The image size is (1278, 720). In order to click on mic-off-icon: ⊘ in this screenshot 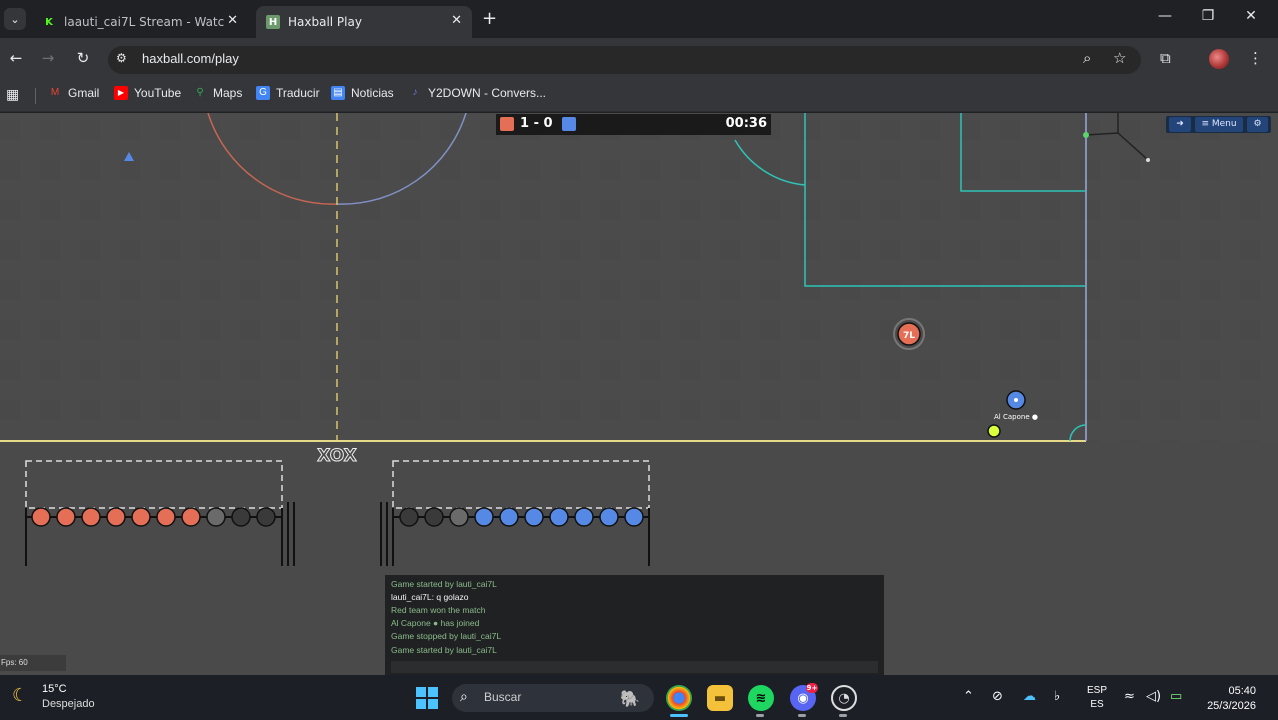, I will do `click(997, 696)`.